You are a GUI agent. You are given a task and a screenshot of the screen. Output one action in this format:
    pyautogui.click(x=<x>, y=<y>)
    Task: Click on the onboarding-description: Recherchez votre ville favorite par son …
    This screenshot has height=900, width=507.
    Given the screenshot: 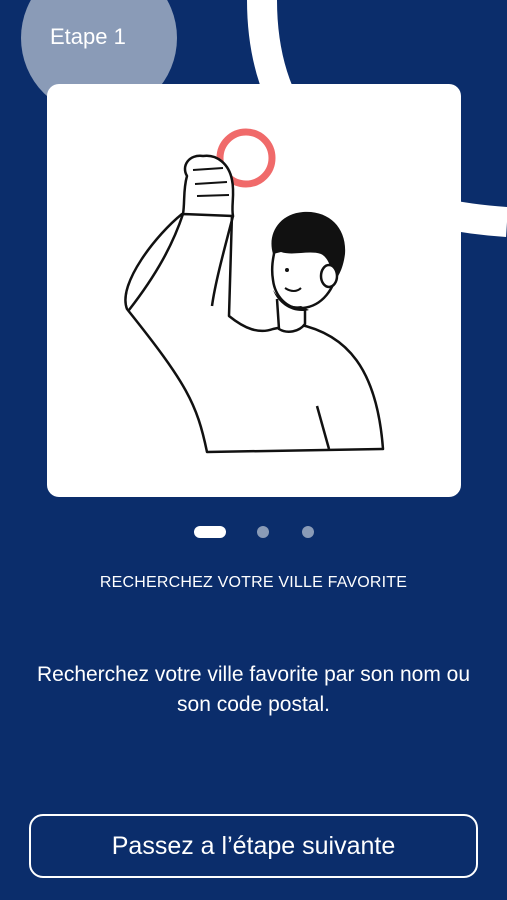 What is the action you would take?
    pyautogui.click(x=253, y=689)
    